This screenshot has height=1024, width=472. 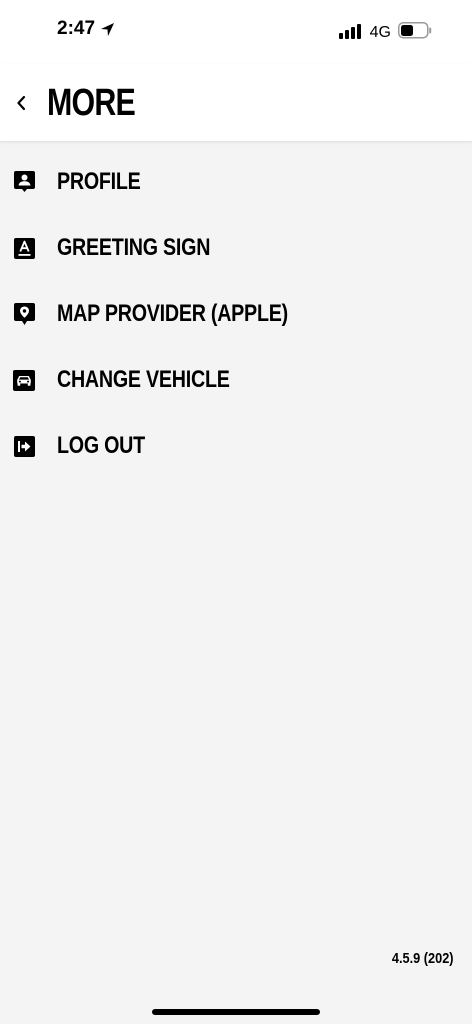 I want to click on status-time-group: 2:47, so click(x=86, y=29).